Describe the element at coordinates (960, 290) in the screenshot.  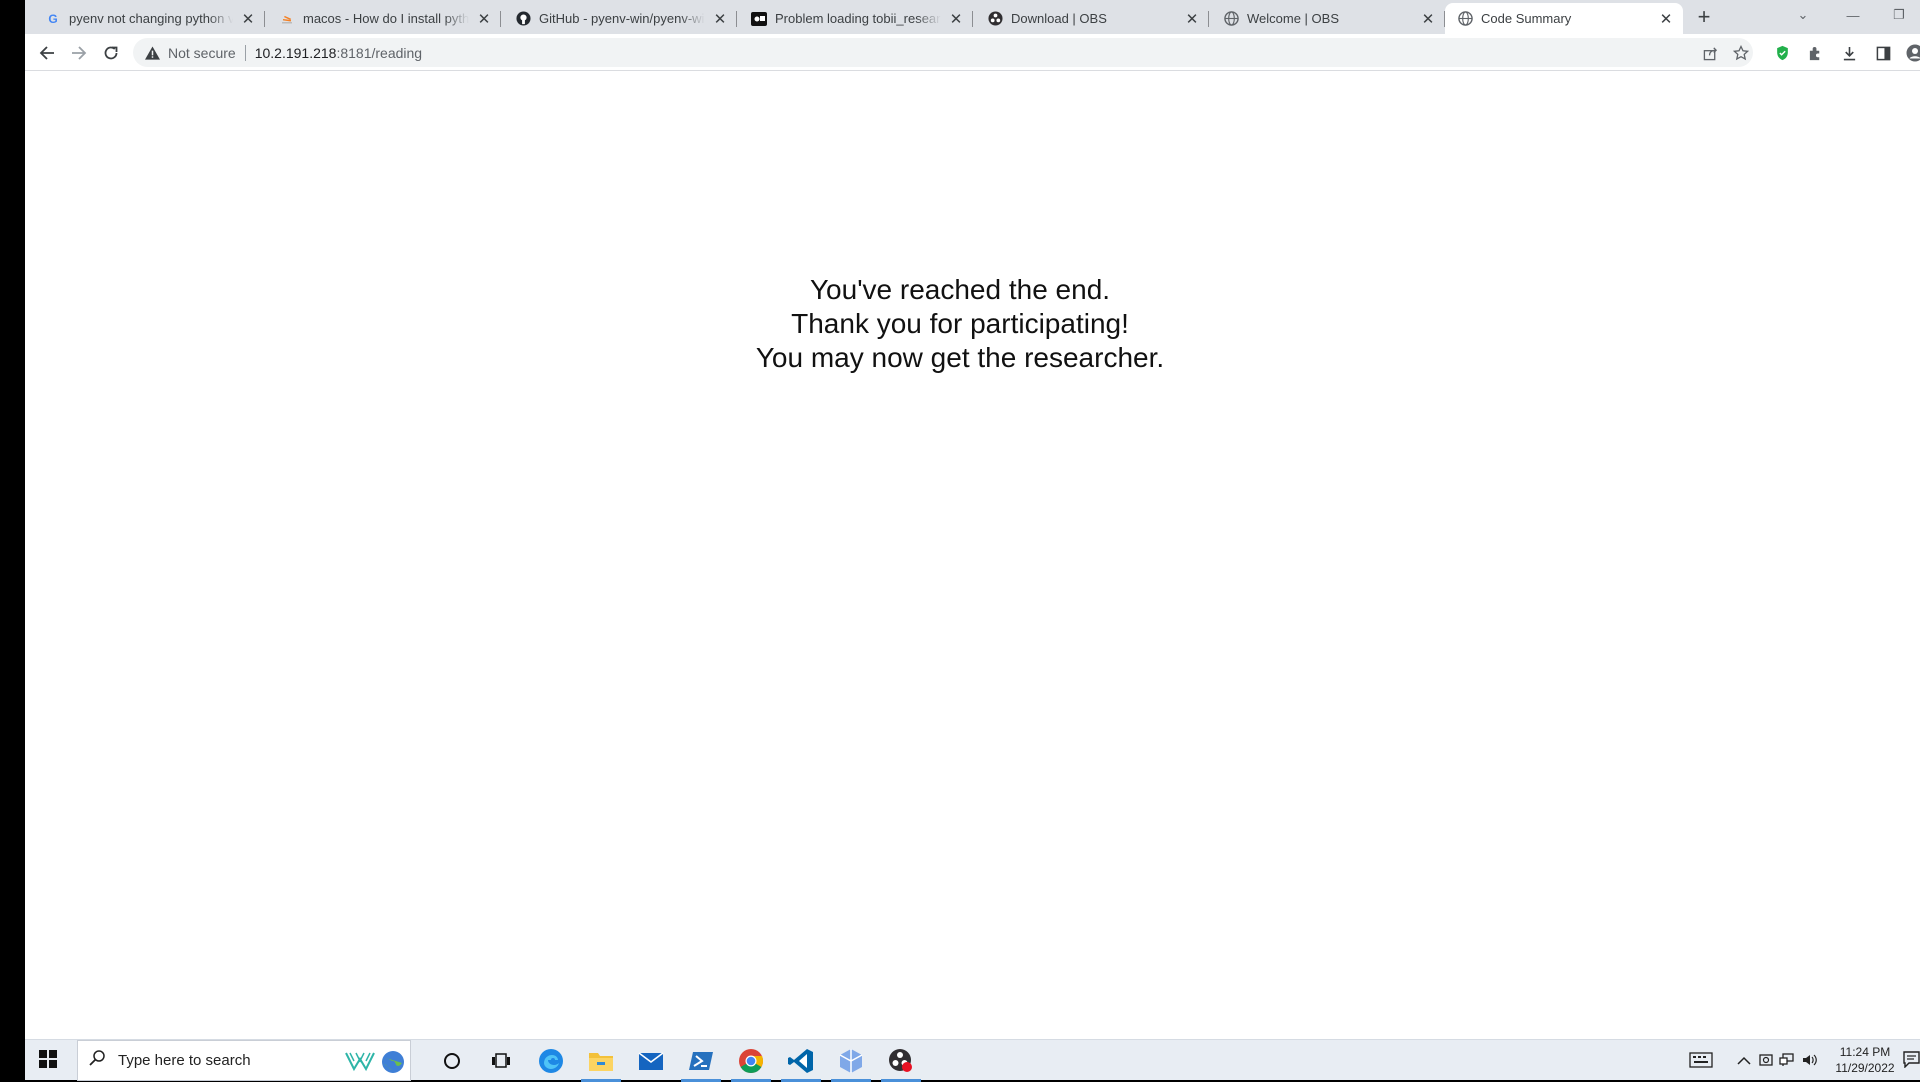
I see `message-line-end: You've reached the end.` at that location.